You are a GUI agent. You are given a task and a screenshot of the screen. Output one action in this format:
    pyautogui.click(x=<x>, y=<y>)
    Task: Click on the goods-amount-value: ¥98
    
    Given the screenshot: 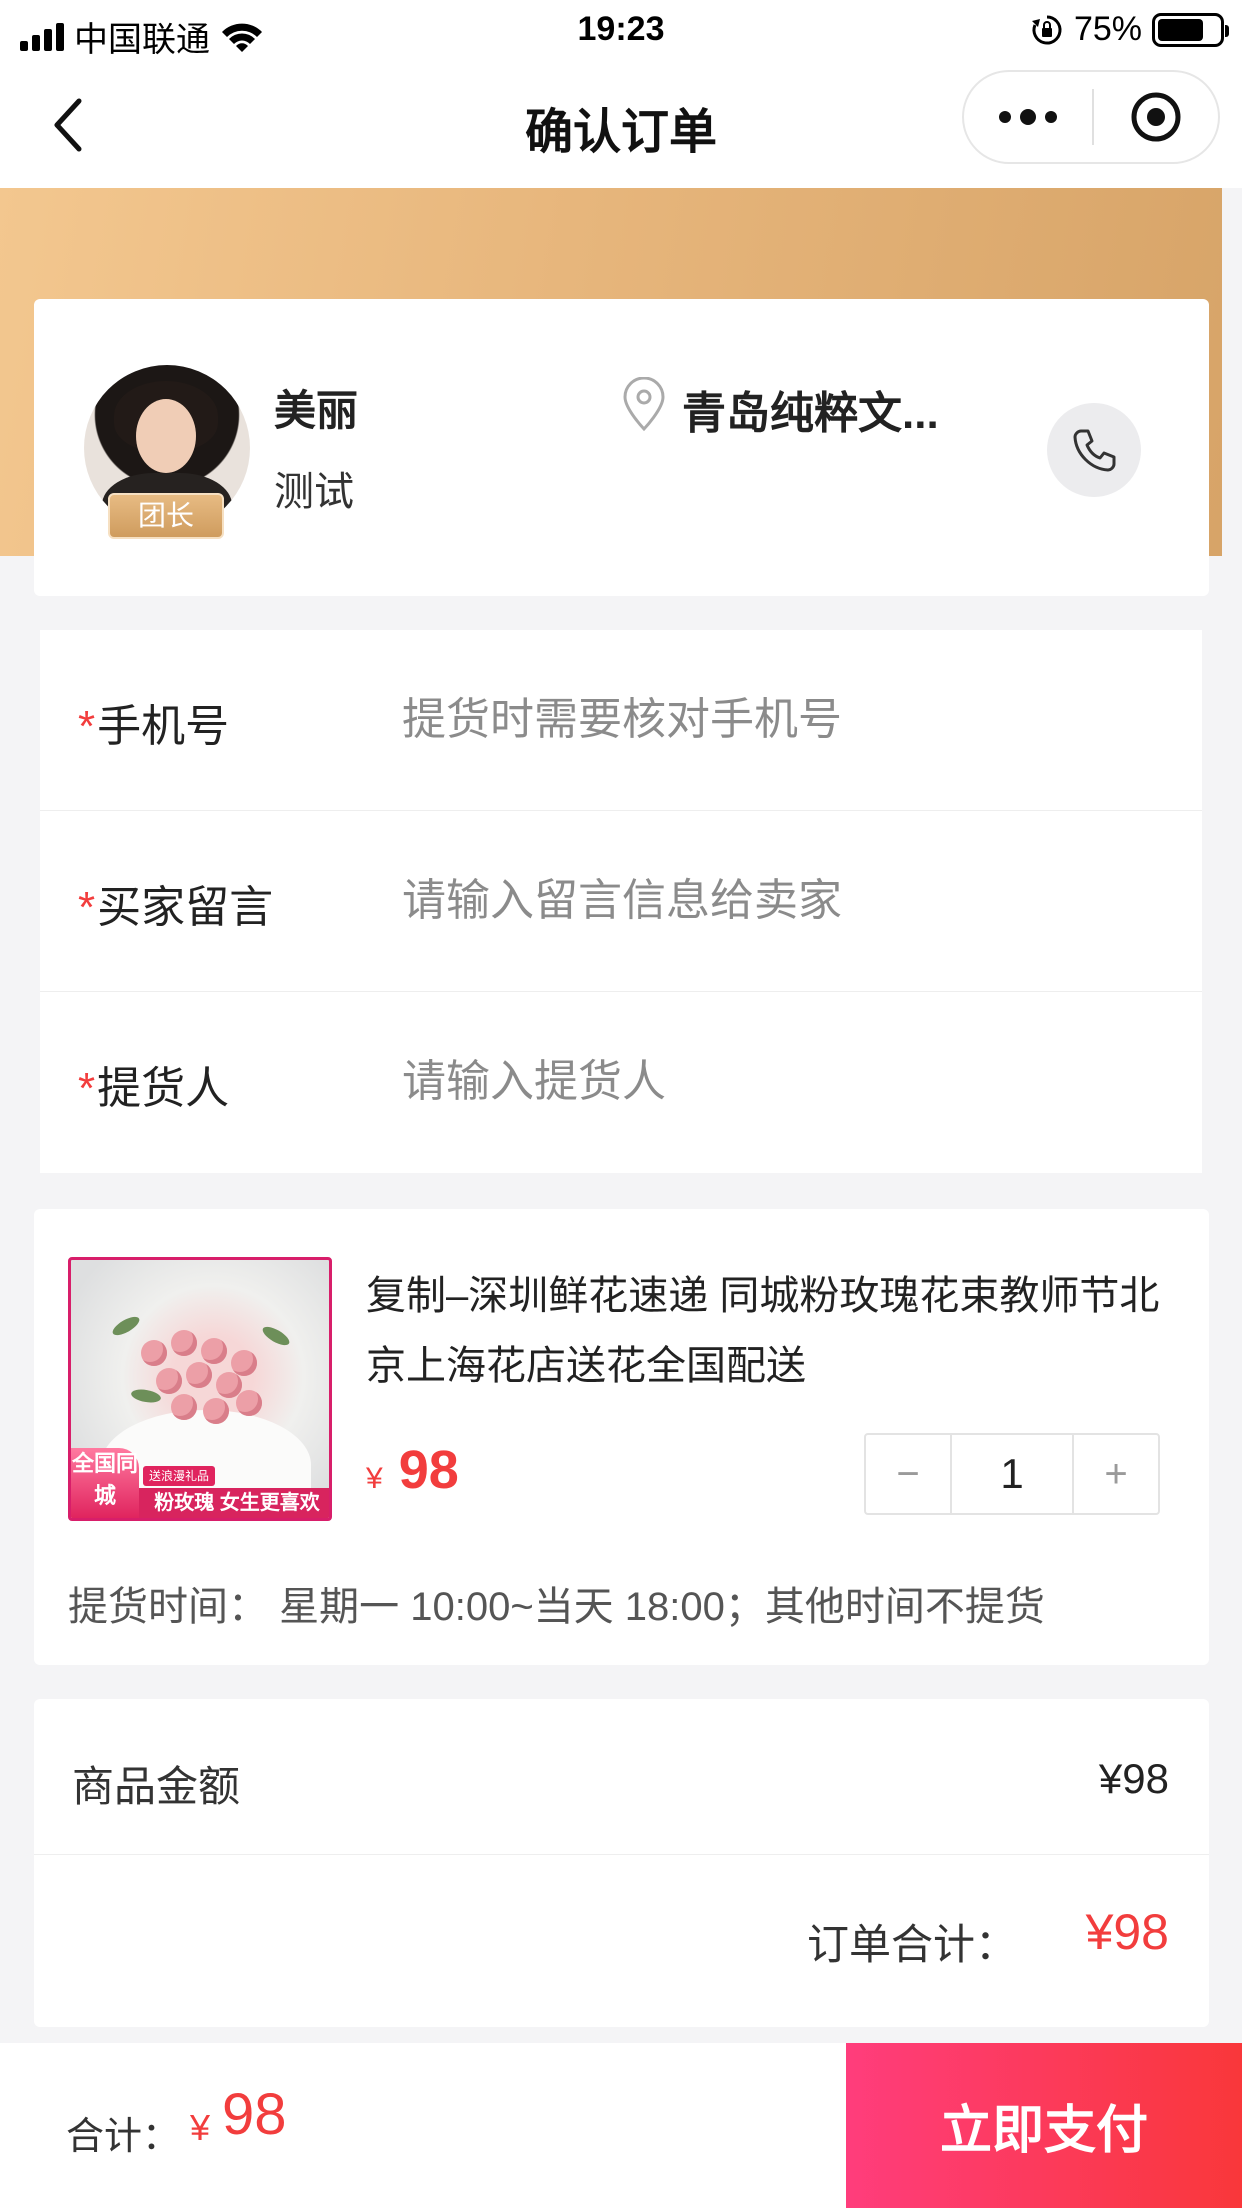 What is the action you would take?
    pyautogui.click(x=1133, y=1778)
    